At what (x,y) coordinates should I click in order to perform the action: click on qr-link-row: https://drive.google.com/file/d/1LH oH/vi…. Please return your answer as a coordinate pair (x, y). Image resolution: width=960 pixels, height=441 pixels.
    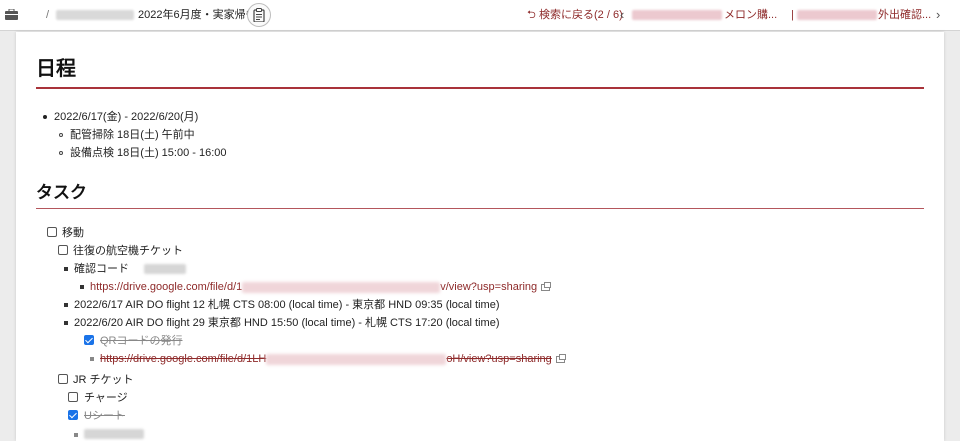
    Looking at the image, I should click on (333, 359).